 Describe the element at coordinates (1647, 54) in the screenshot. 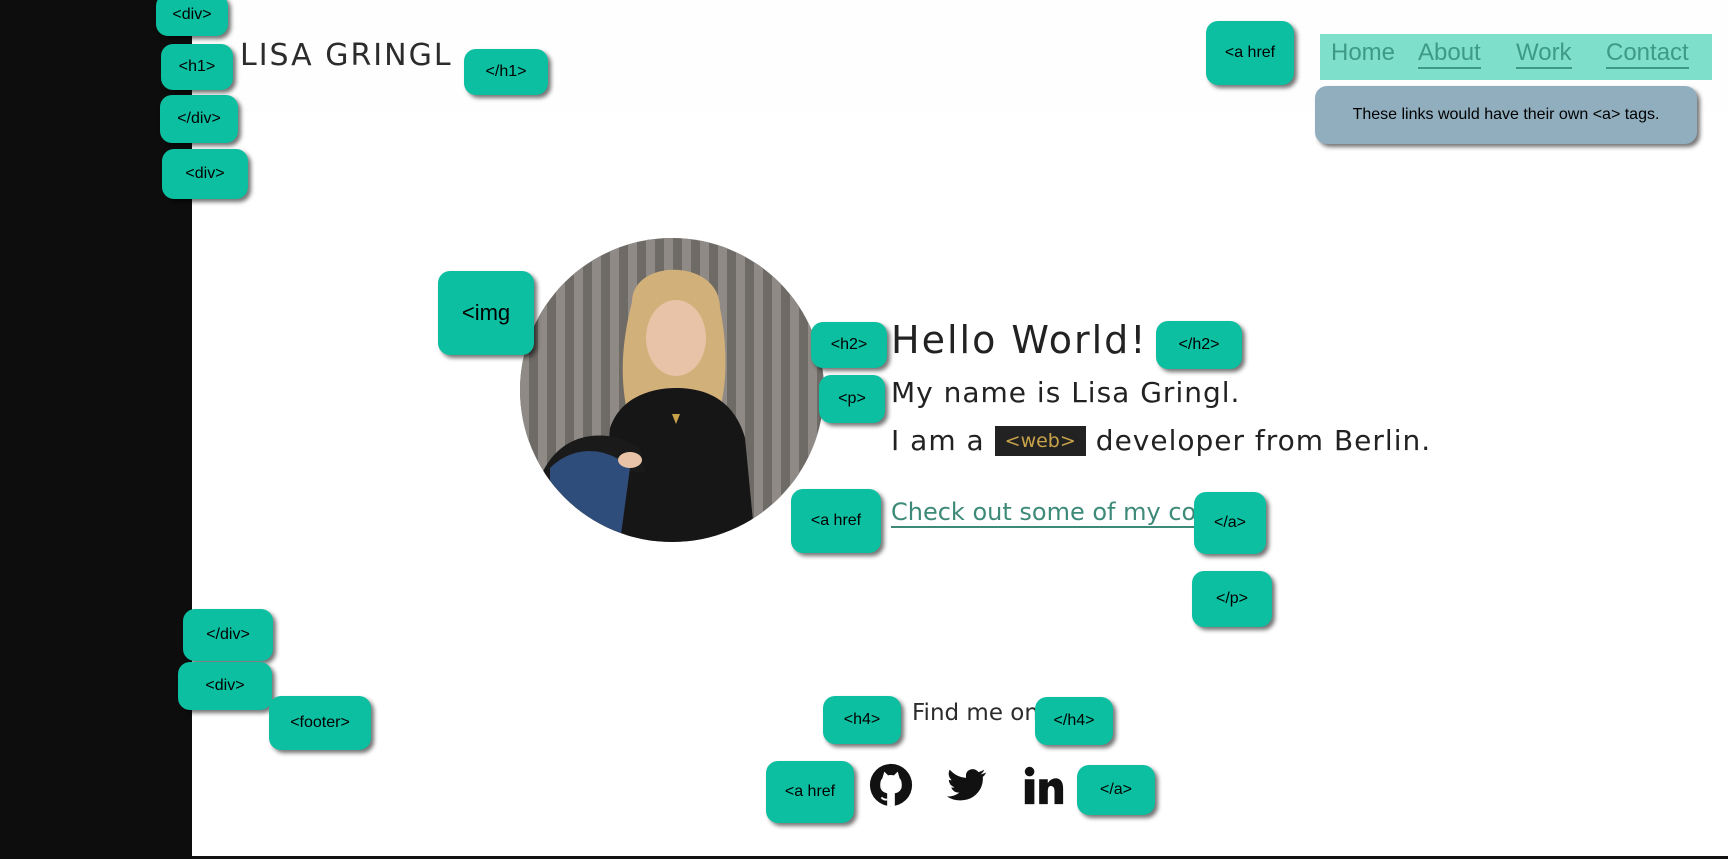

I see `nav-link-contact: Contact` at that location.